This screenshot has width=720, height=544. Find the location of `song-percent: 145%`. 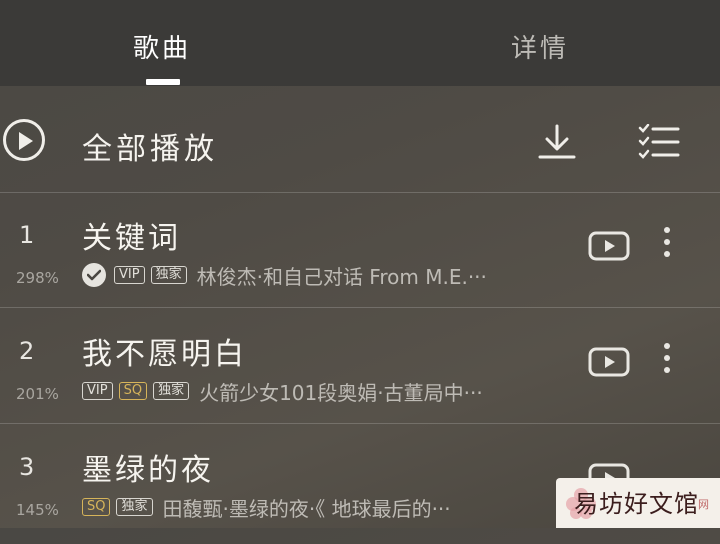

song-percent: 145% is located at coordinates (37, 510).